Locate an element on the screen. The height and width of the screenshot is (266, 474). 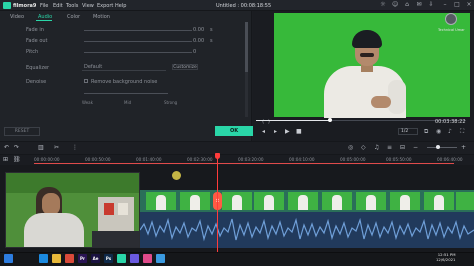
reset-button: RESET is located at coordinates (22, 131).